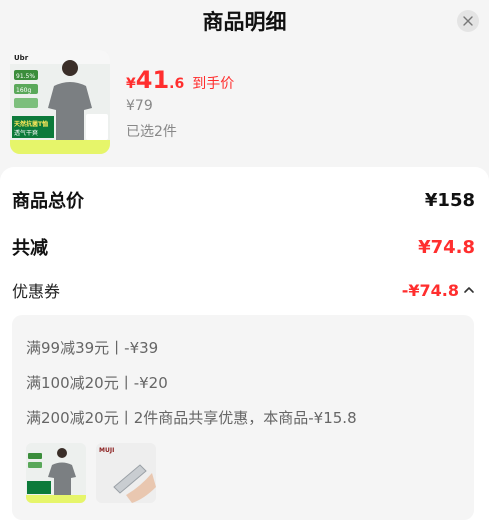 This screenshot has width=489, height=527. I want to click on close-icon, so click(468, 21).